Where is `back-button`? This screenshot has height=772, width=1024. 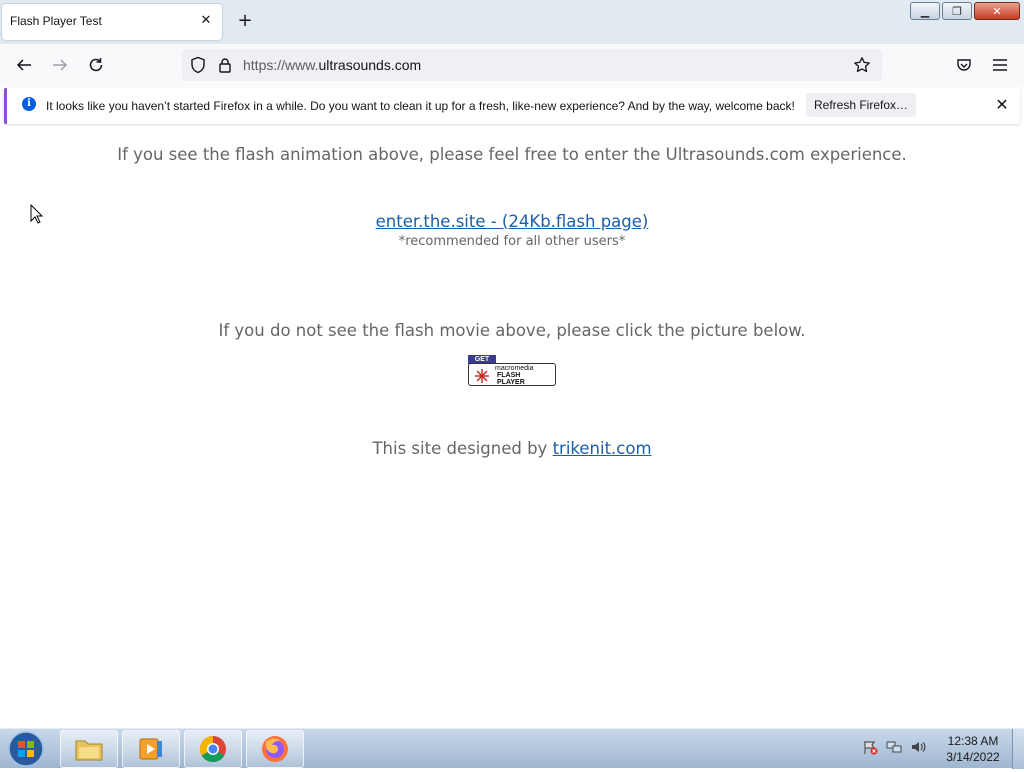 back-button is located at coordinates (24, 65).